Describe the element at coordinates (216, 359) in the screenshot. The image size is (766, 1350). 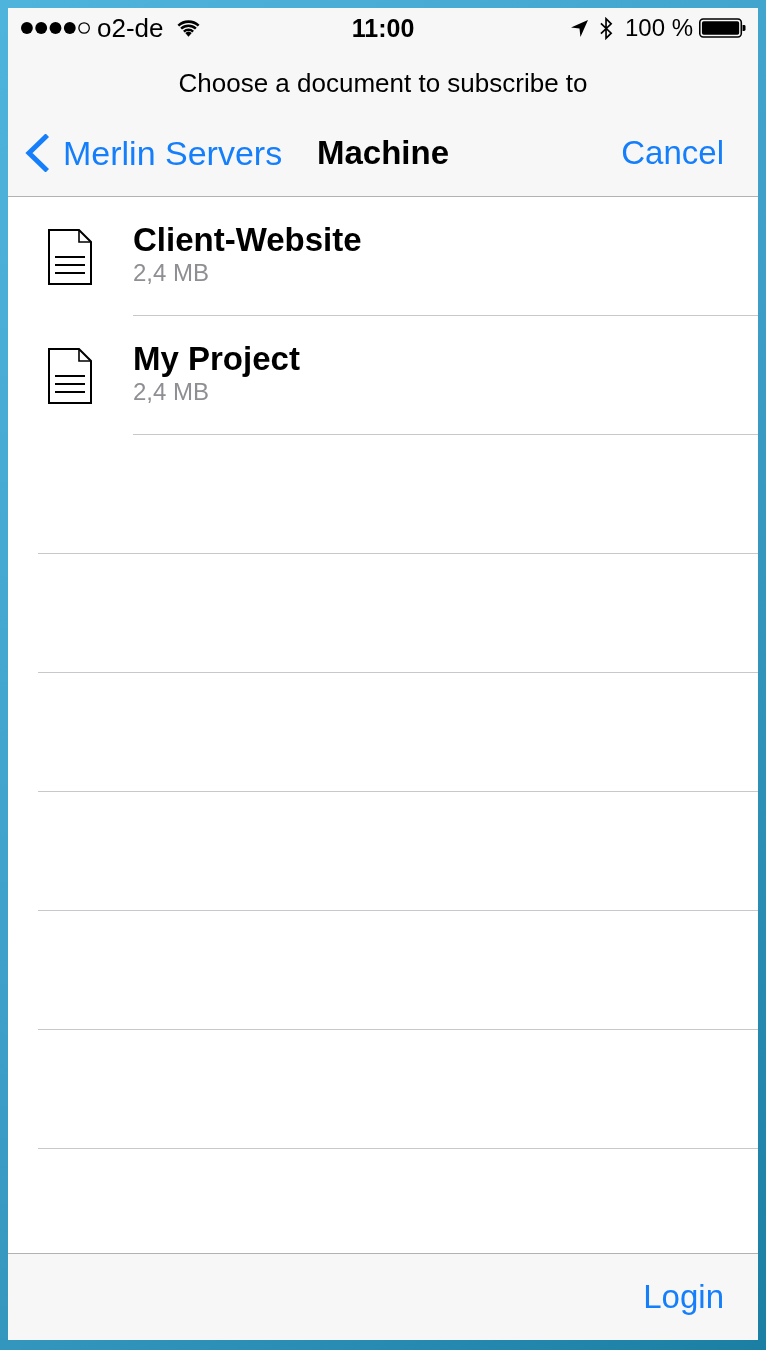
I see `document-name: My Project` at that location.